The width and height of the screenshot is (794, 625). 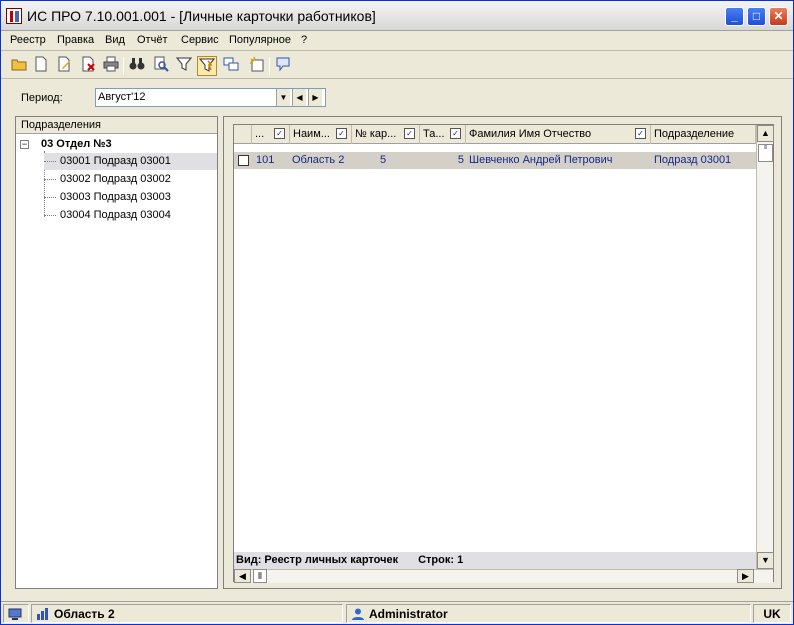 I want to click on cell-full-name: Шевченко Андрей Петрович, so click(x=541, y=160).